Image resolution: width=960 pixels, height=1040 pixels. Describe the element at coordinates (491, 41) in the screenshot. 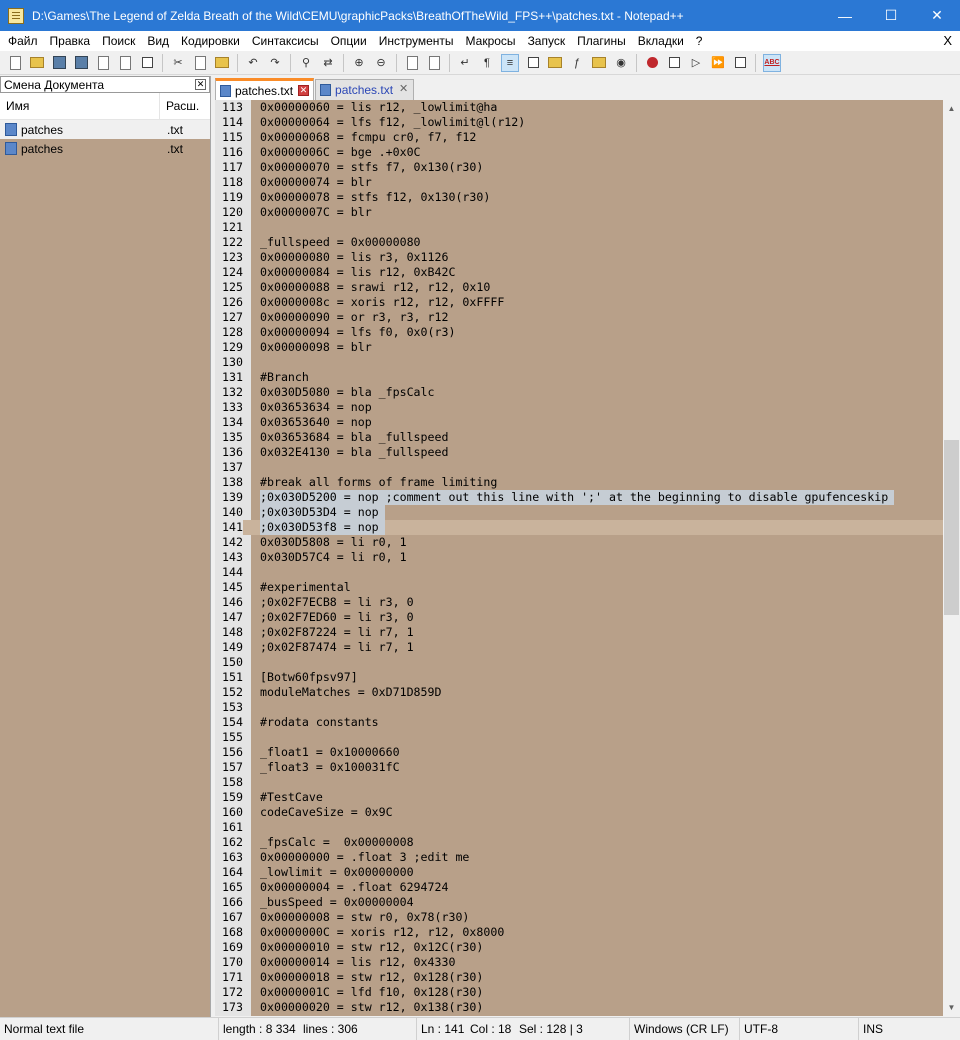

I see `menu-macro: Макросы` at that location.